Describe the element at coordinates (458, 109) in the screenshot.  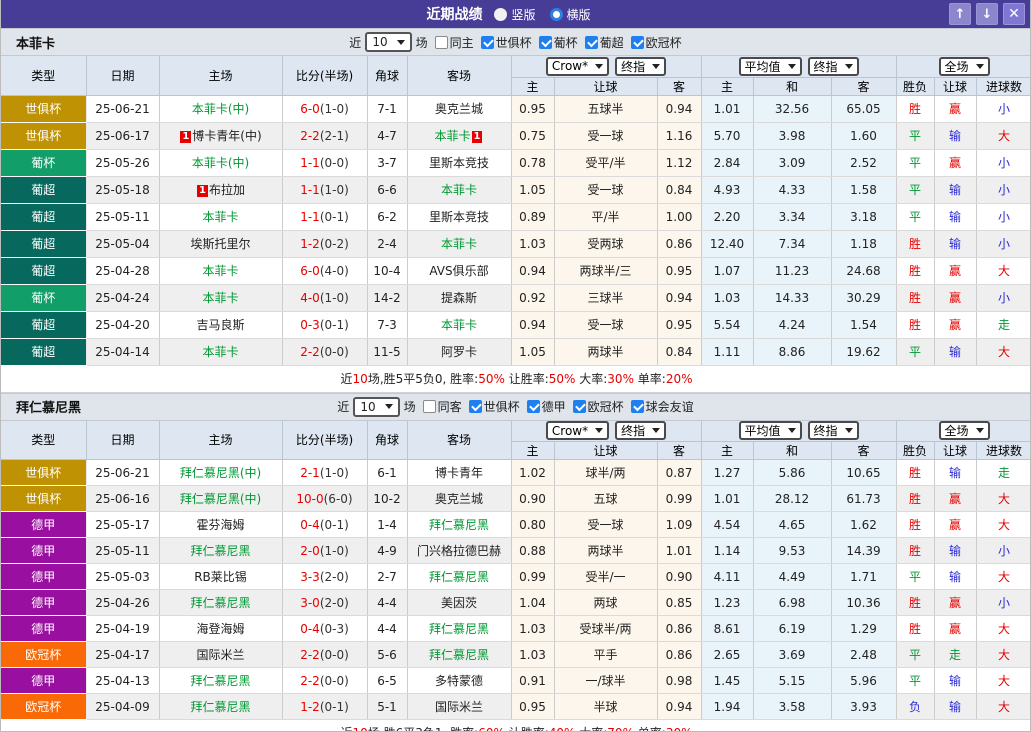
I see `away-team-name: 奥克兰城` at that location.